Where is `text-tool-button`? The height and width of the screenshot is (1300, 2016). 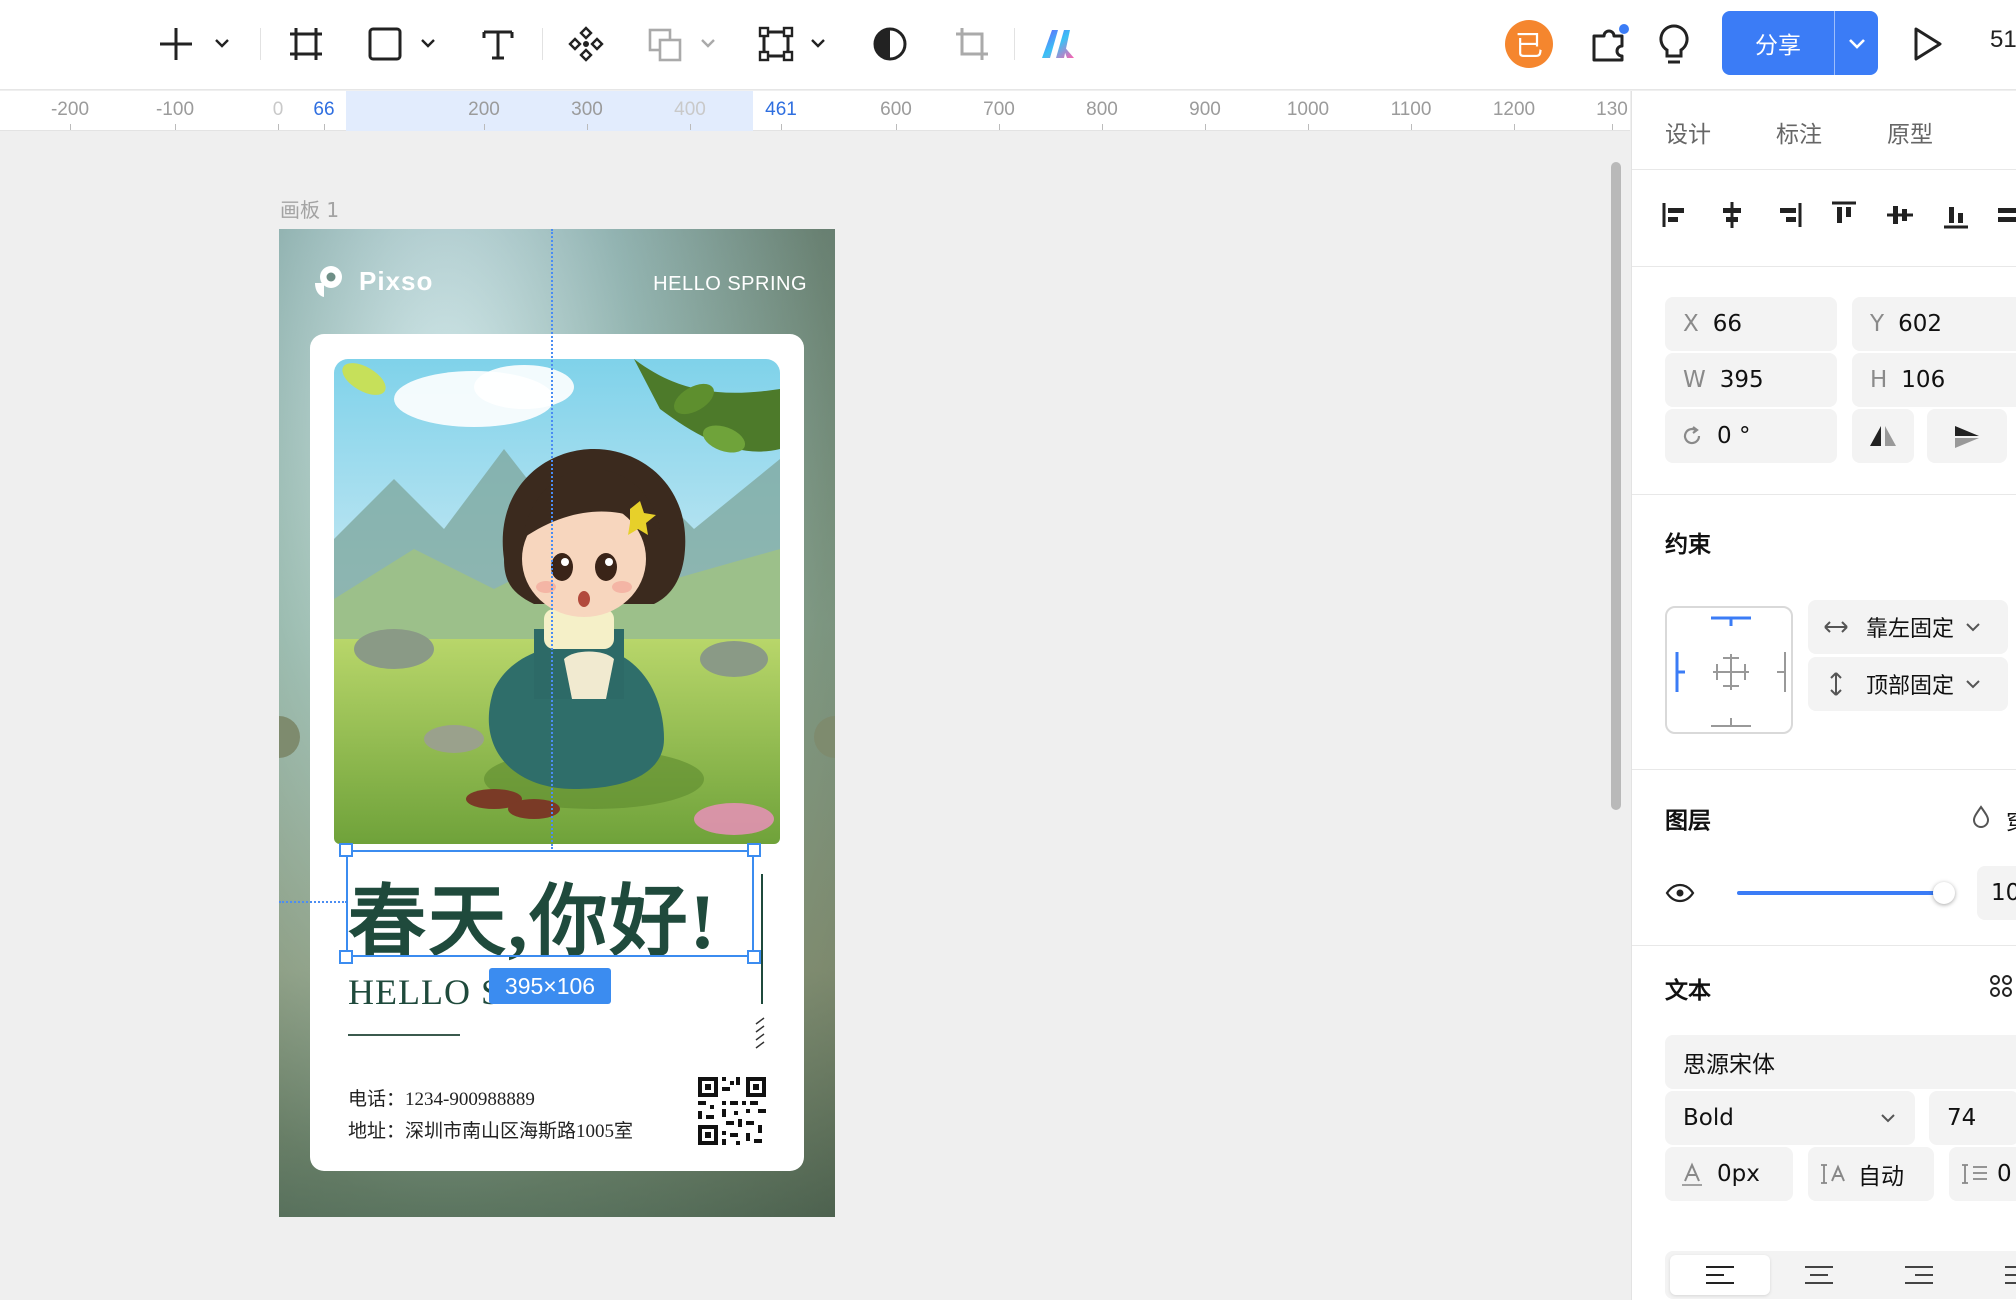 text-tool-button is located at coordinates (498, 44).